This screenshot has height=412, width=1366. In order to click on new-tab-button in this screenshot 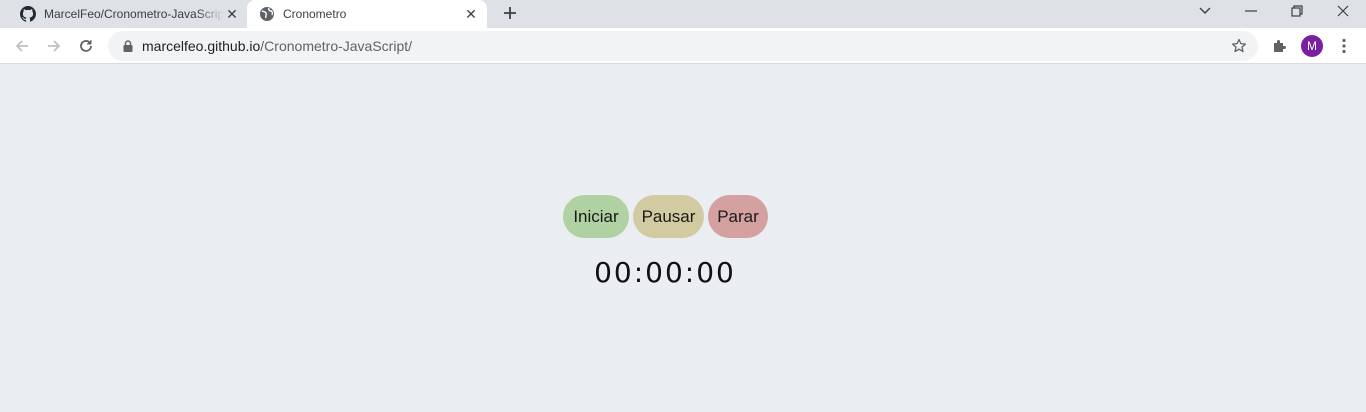, I will do `click(510, 13)`.